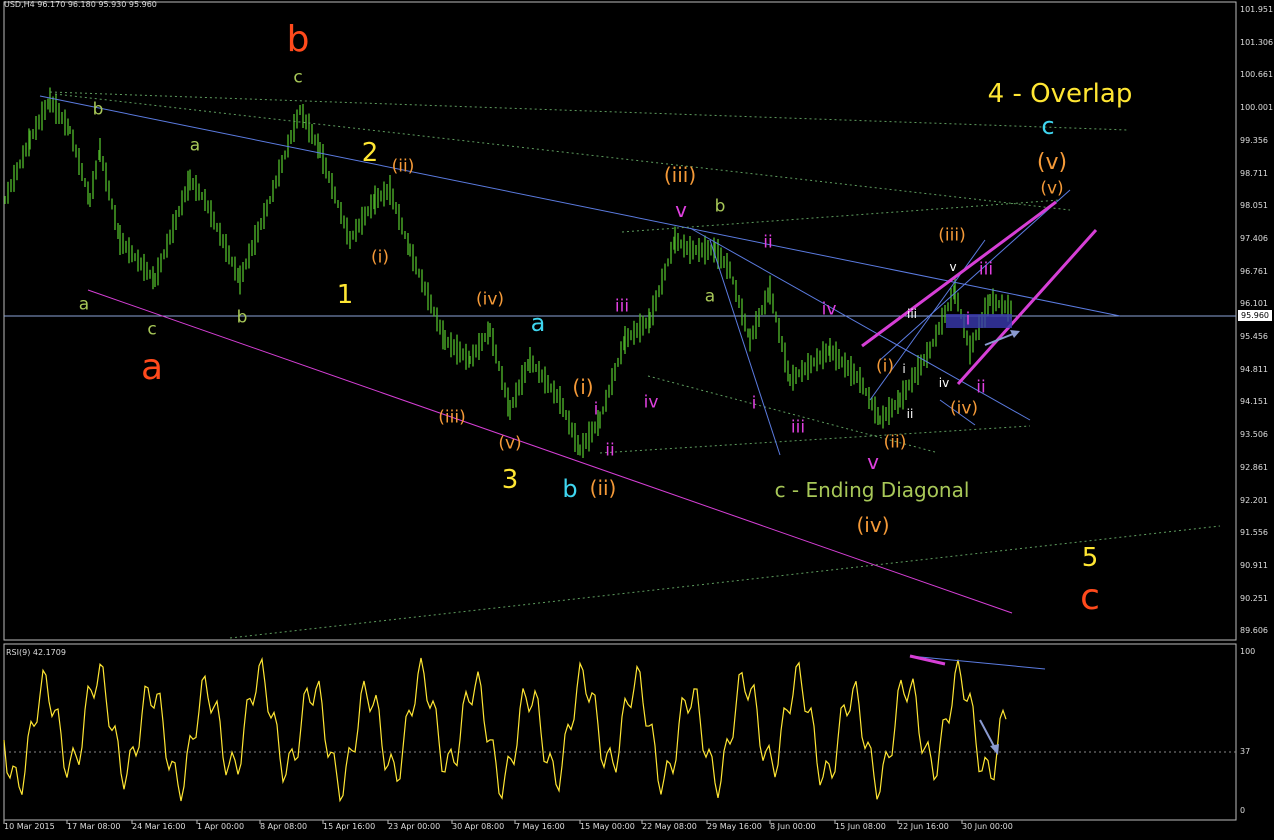  Describe the element at coordinates (872, 490) in the screenshot. I see `wave-label: c - Ending Diagonal` at that location.